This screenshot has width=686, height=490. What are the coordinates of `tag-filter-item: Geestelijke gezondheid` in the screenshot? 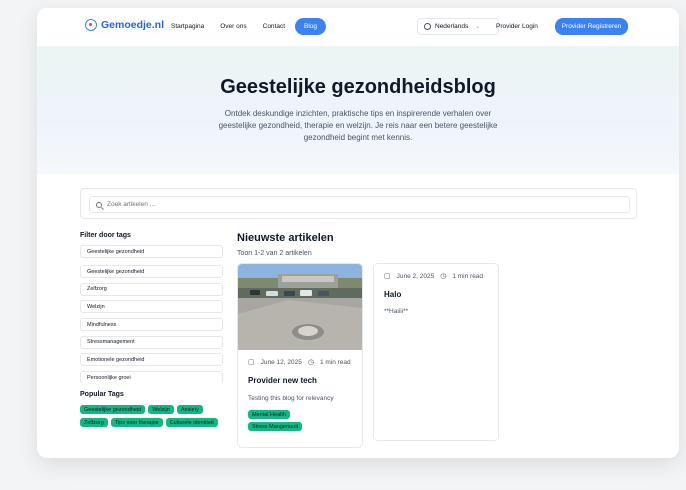 It's located at (151, 271).